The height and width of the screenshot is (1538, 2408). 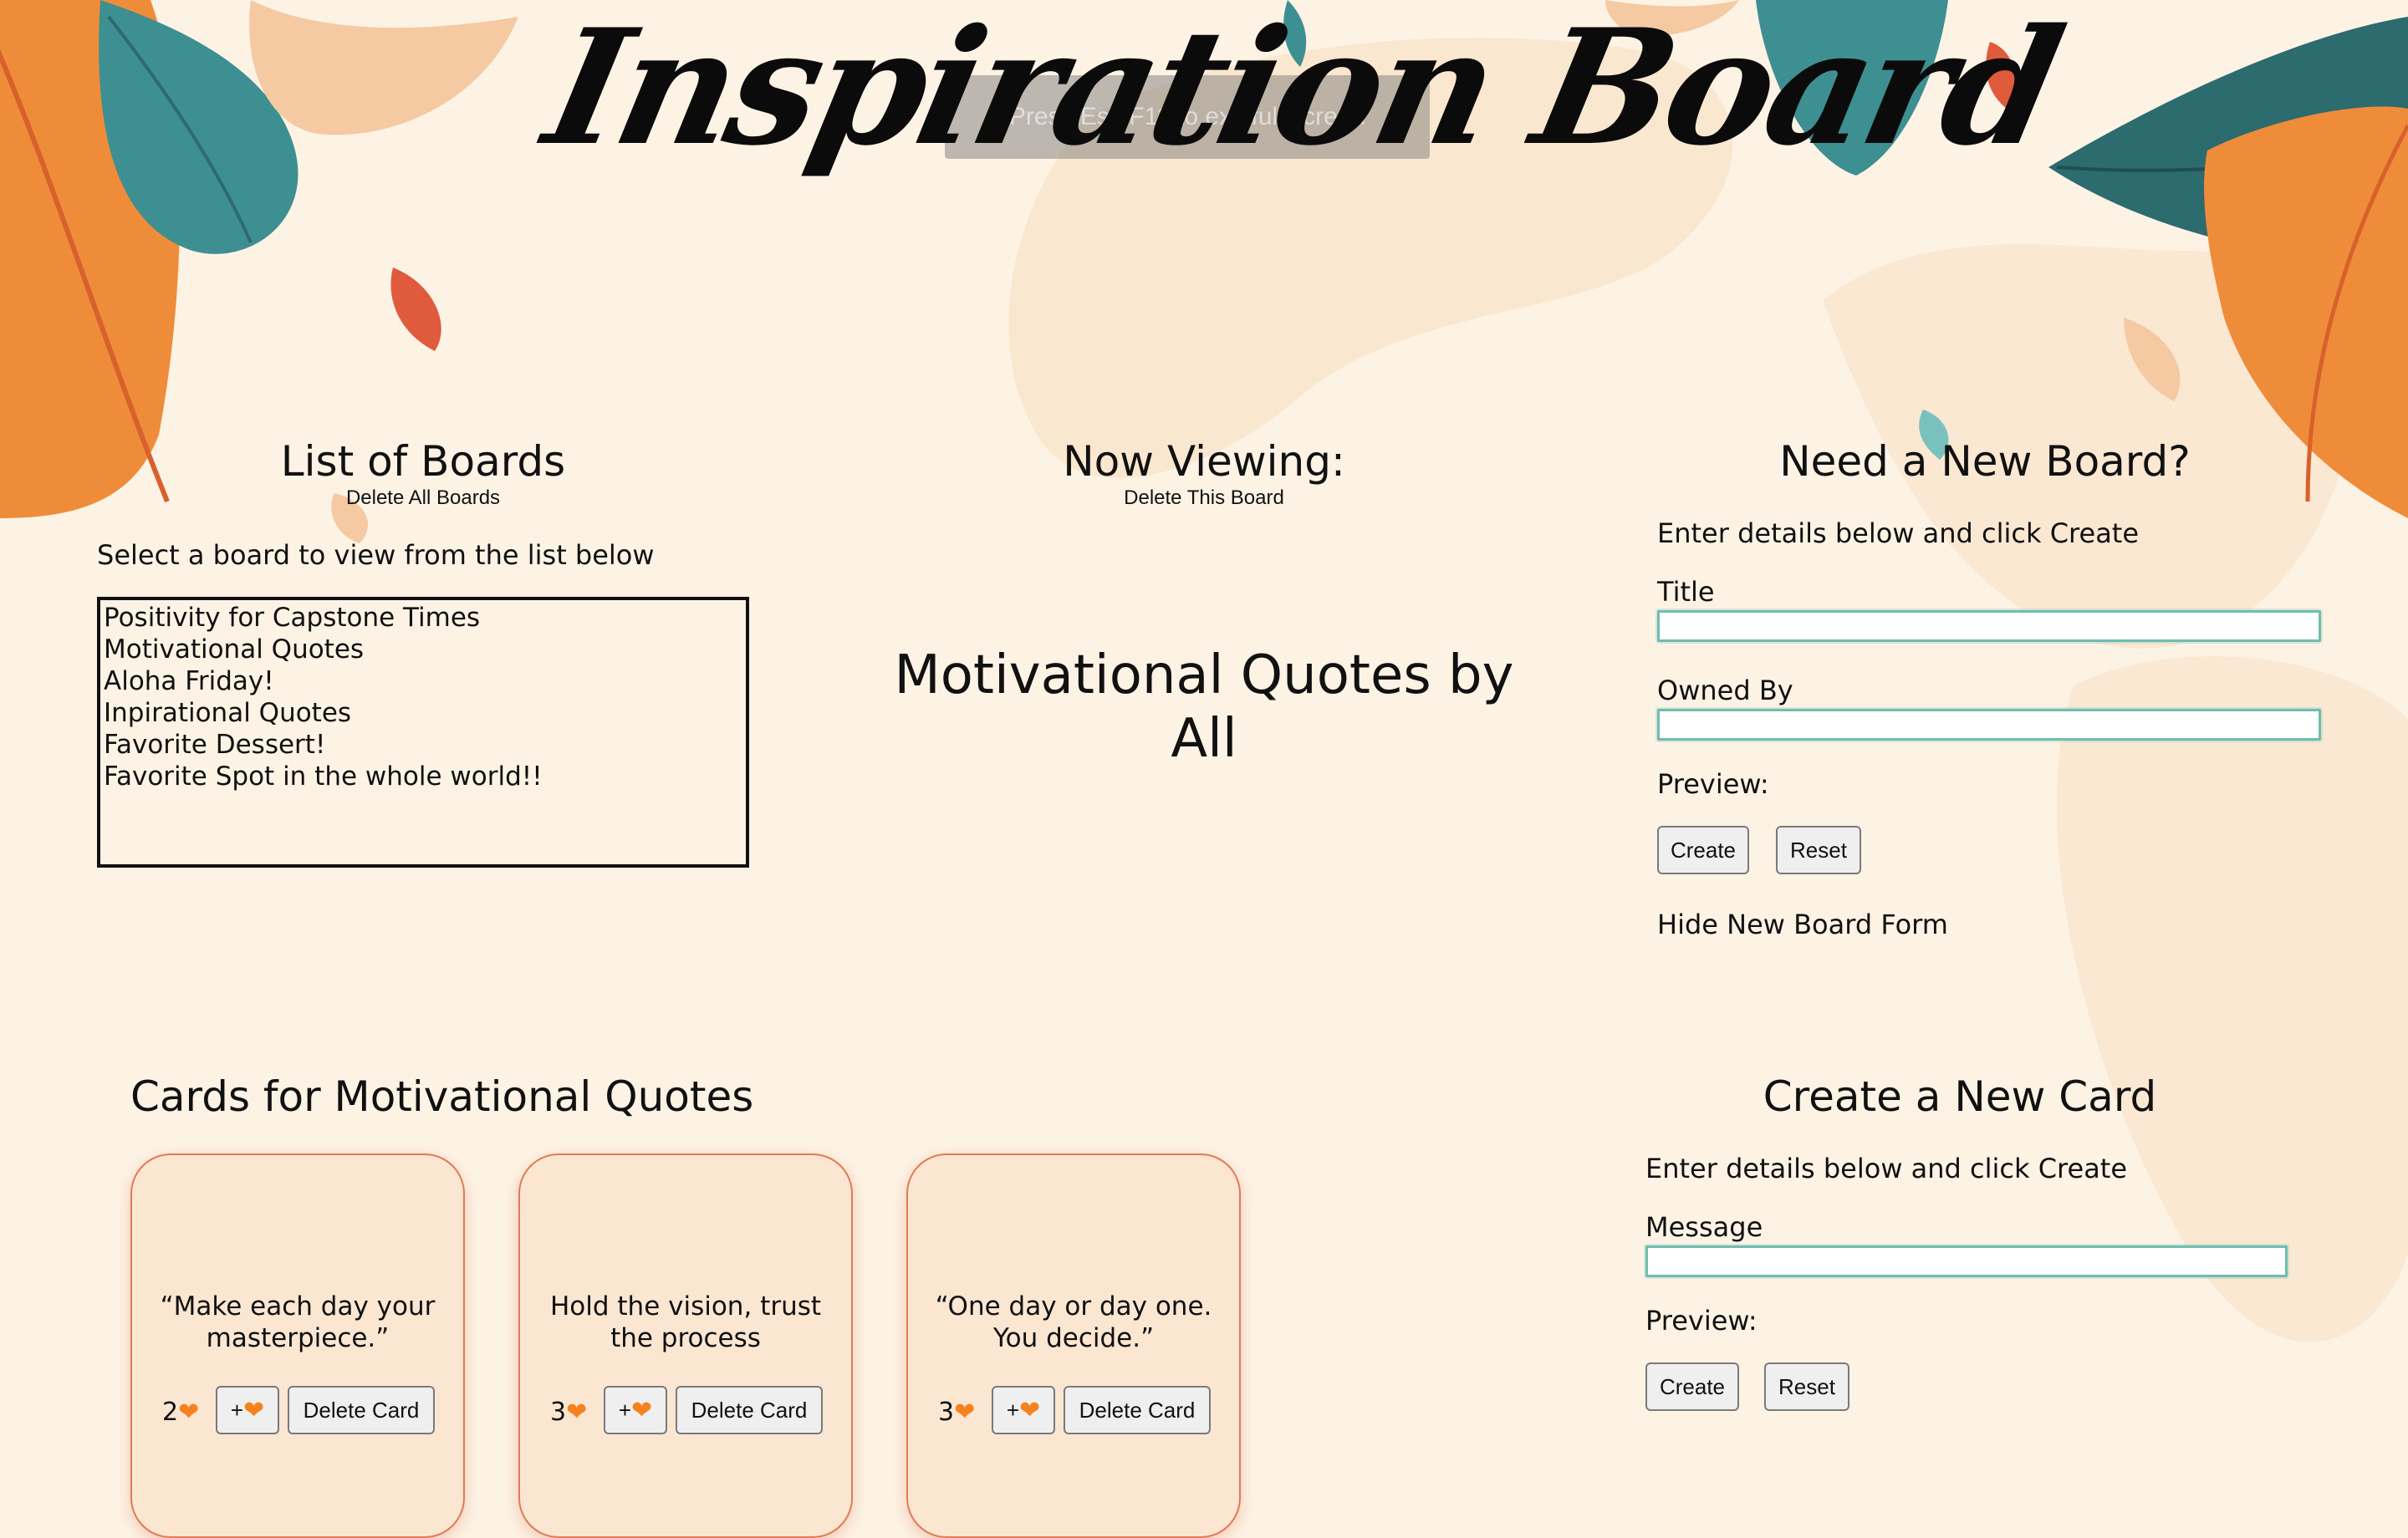 I want to click on board-option: Favorite Dessert!, so click(x=425, y=745).